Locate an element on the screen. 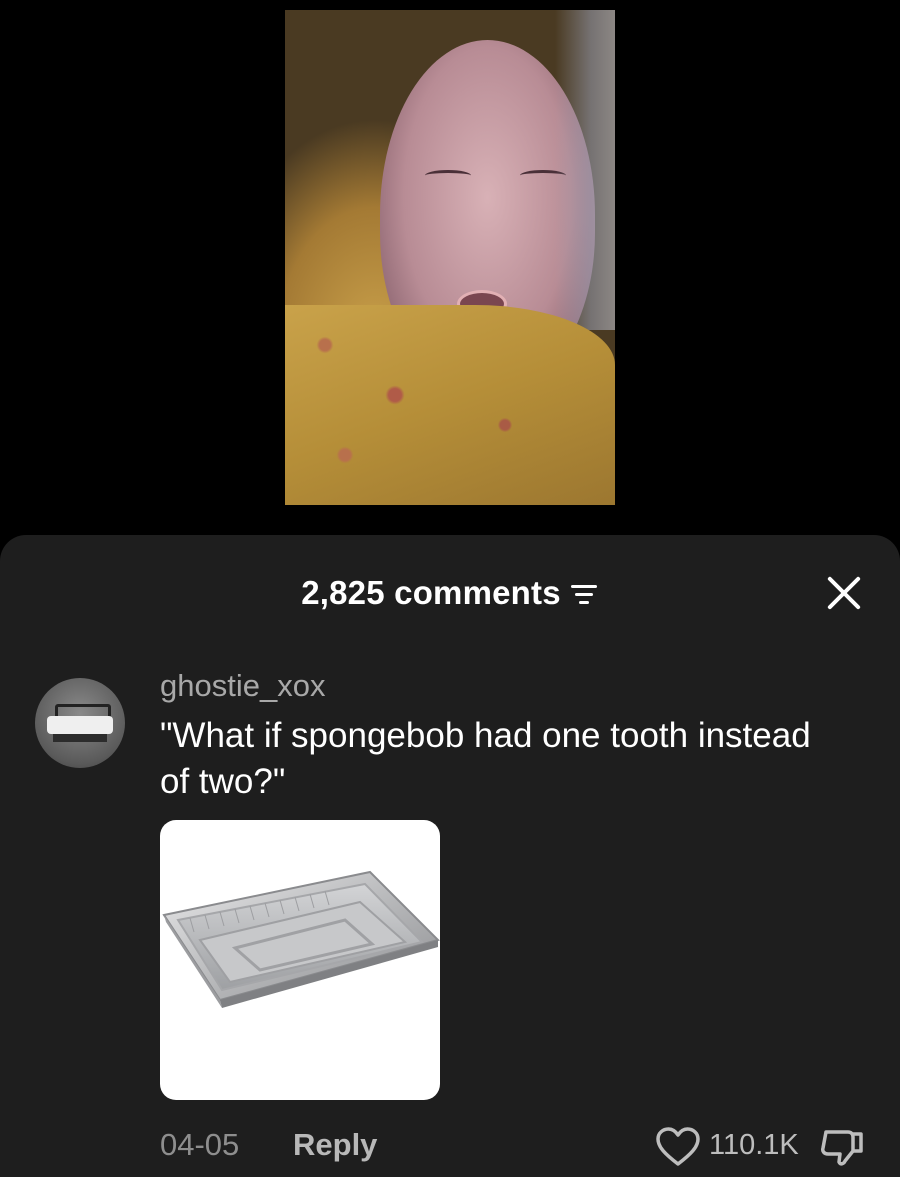 The width and height of the screenshot is (900, 1177). thumbs-down-icon is located at coordinates (842, 1148).